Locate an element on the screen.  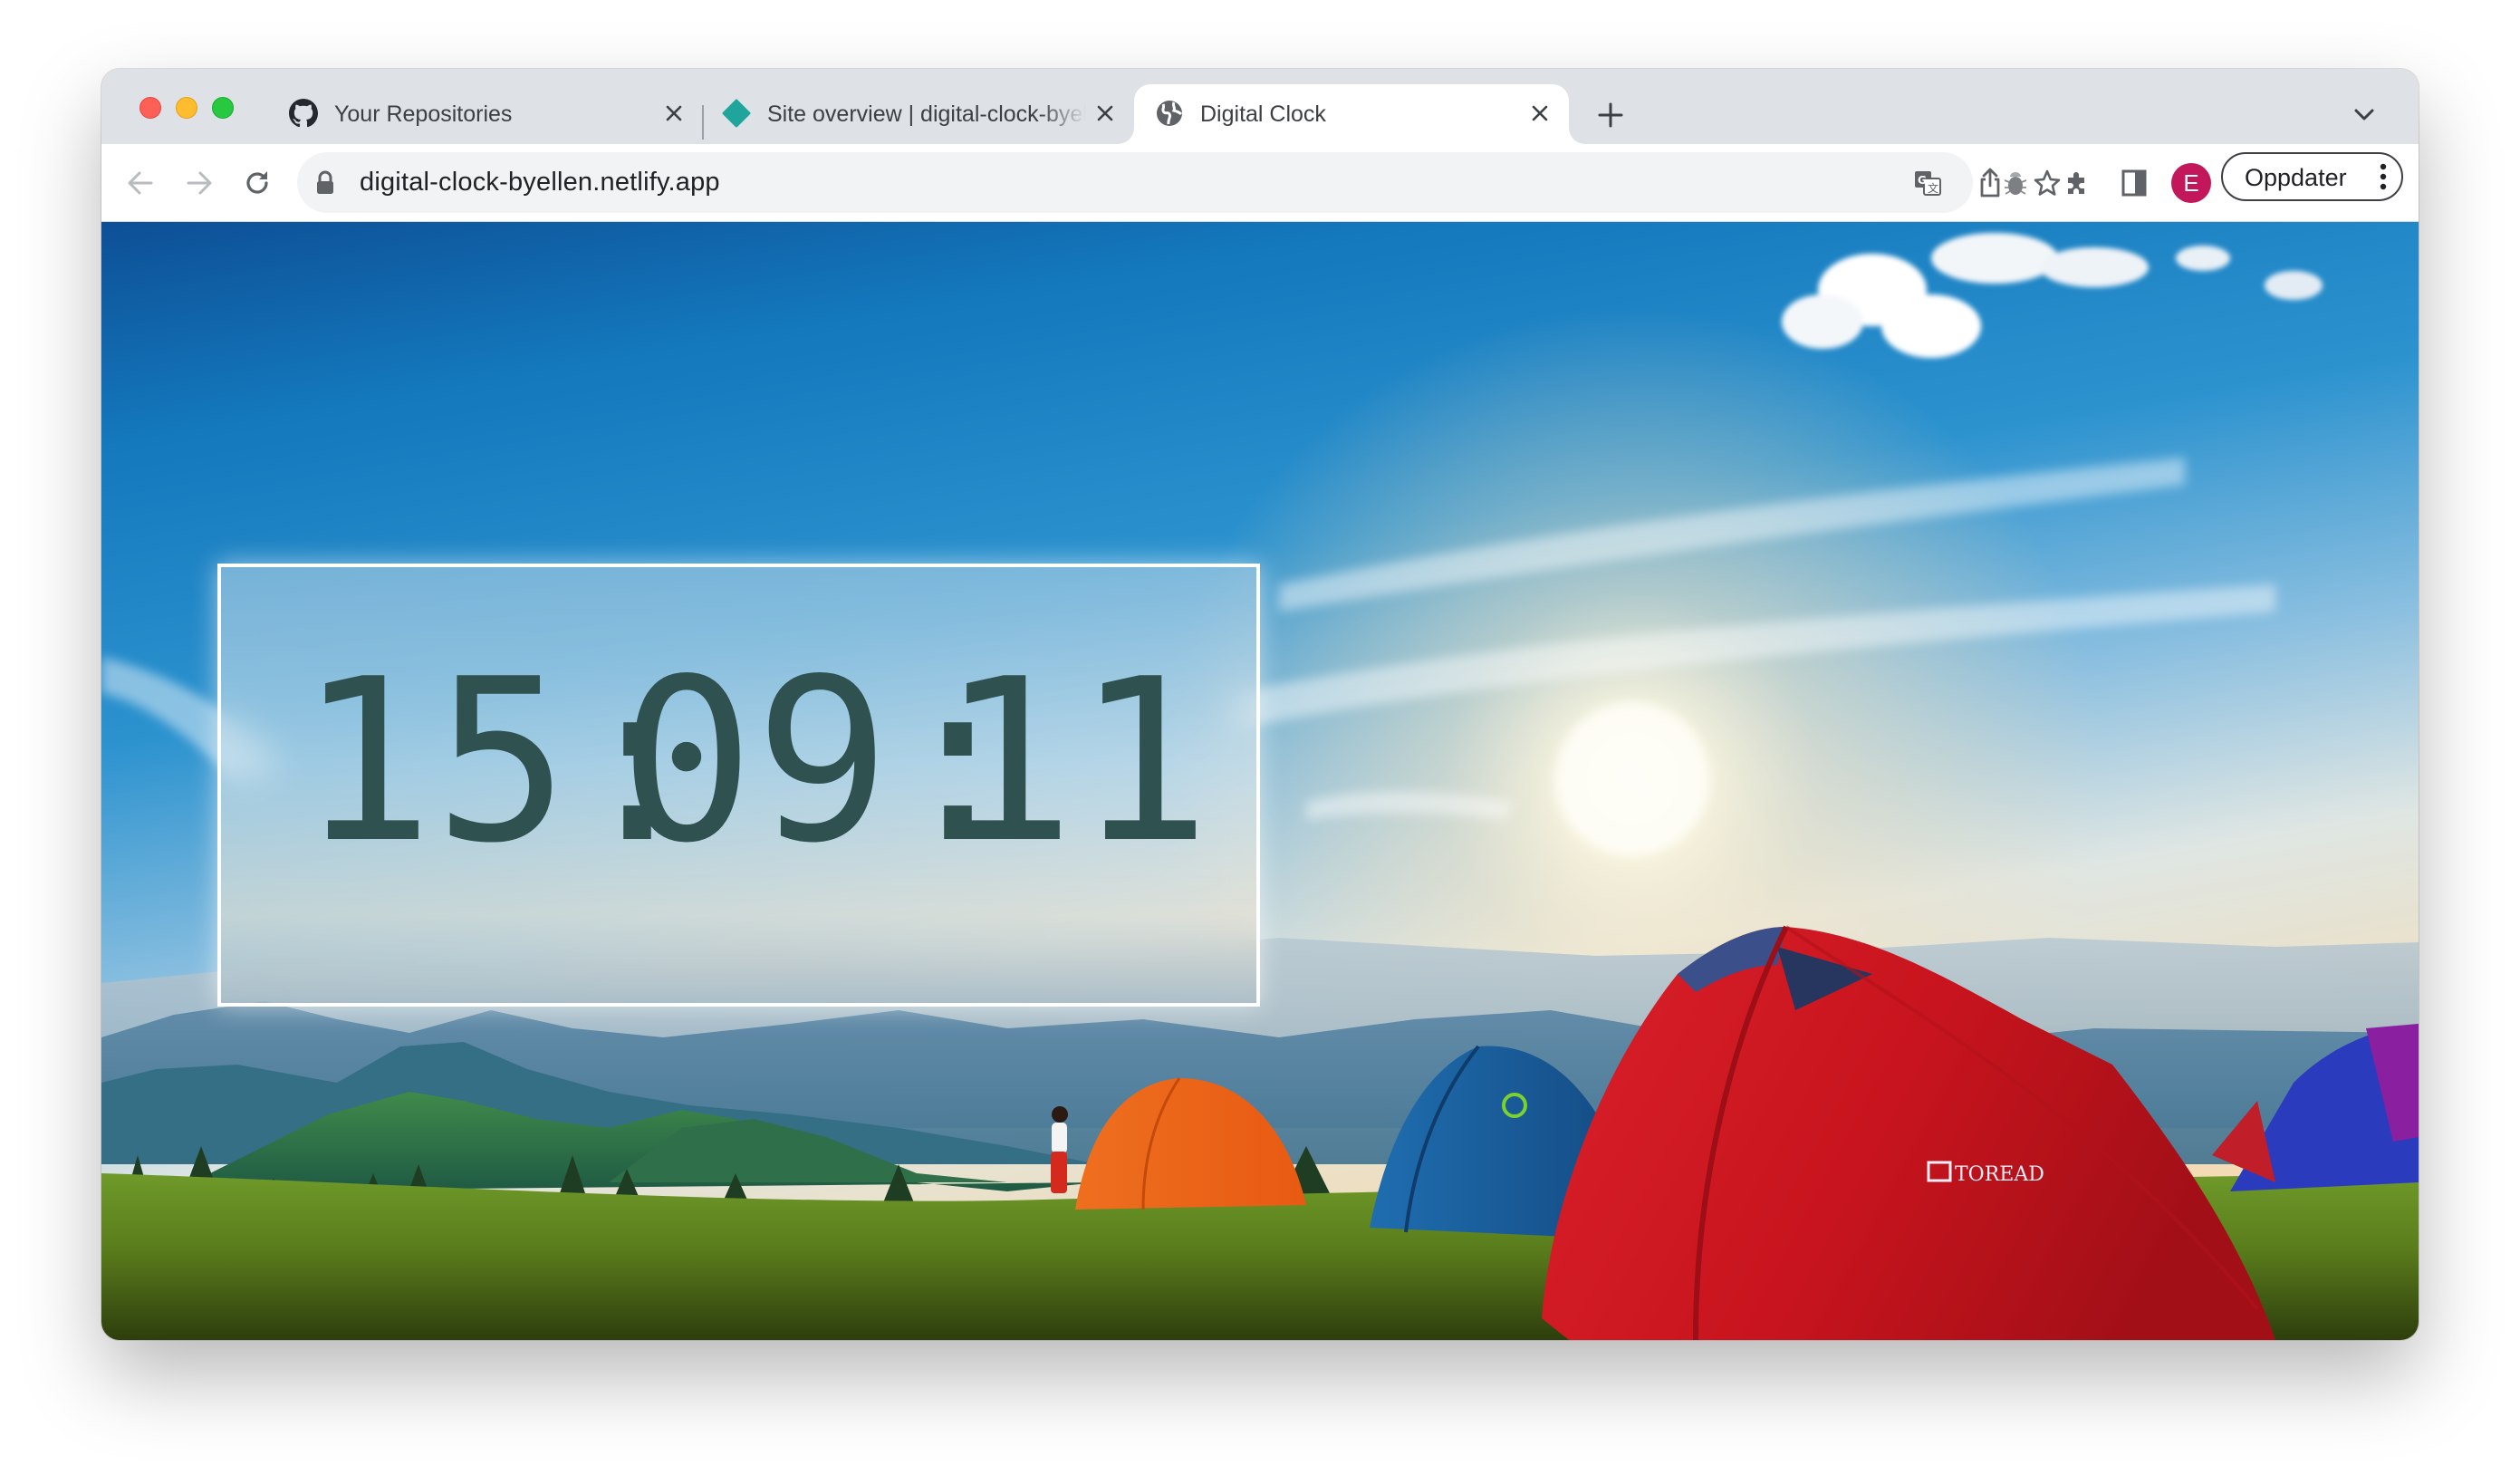
svg-text: 文 is located at coordinates (1933, 188).